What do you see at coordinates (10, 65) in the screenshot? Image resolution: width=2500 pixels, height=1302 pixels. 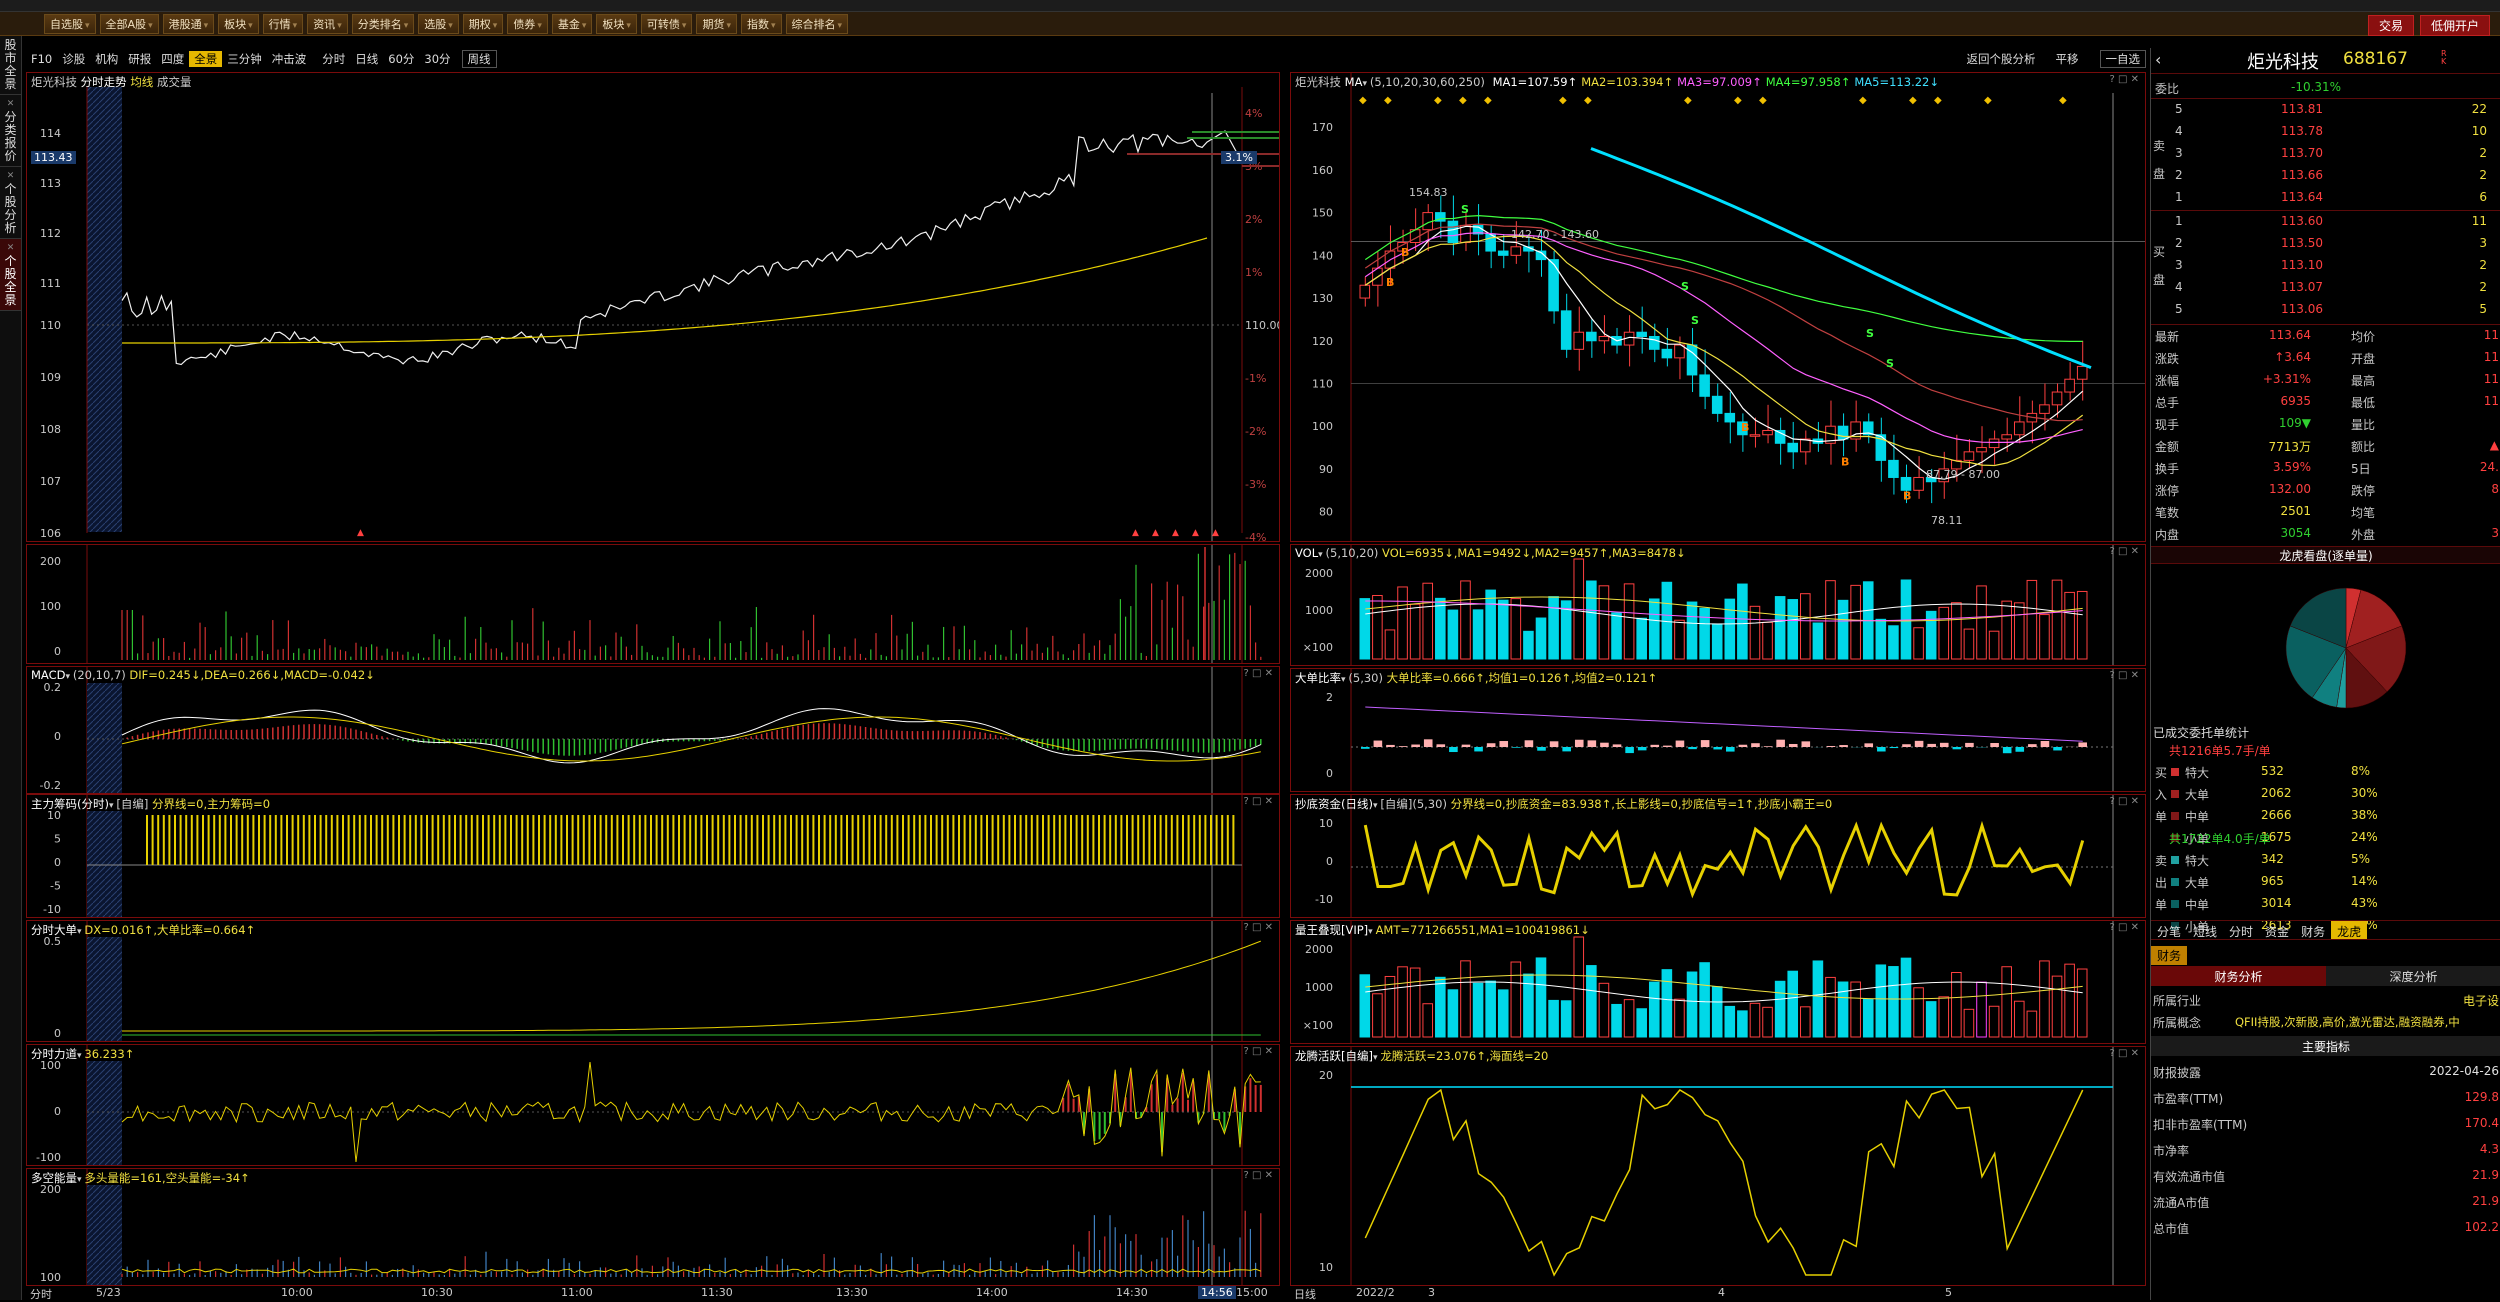 I see `vtab-0: 股市全景` at bounding box center [10, 65].